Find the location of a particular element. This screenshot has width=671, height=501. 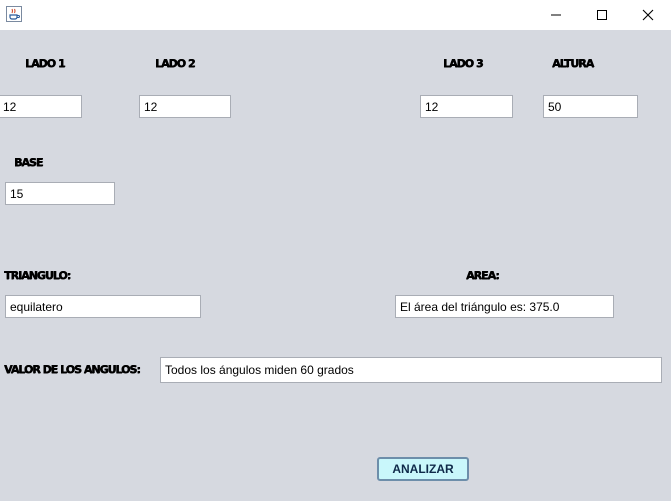

title-bar is located at coordinates (335, 15).